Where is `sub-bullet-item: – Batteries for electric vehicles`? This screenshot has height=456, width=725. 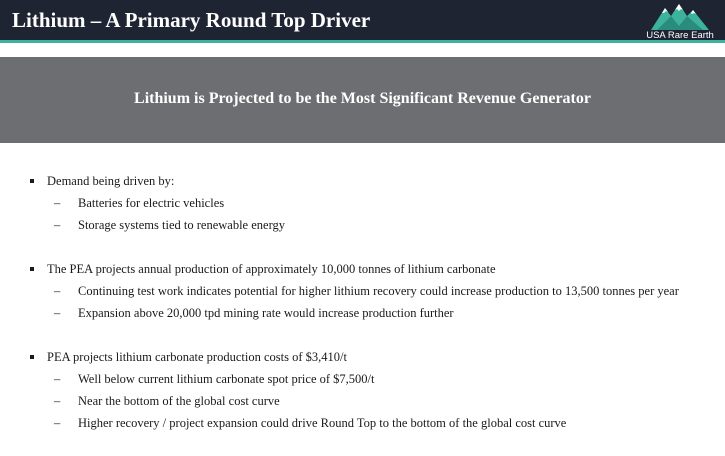
sub-bullet-item: – Batteries for electric vehicles is located at coordinates (362, 203).